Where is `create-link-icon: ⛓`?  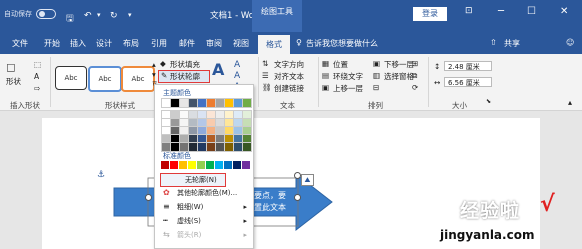
create-link-icon: ⛓ is located at coordinates (267, 87).